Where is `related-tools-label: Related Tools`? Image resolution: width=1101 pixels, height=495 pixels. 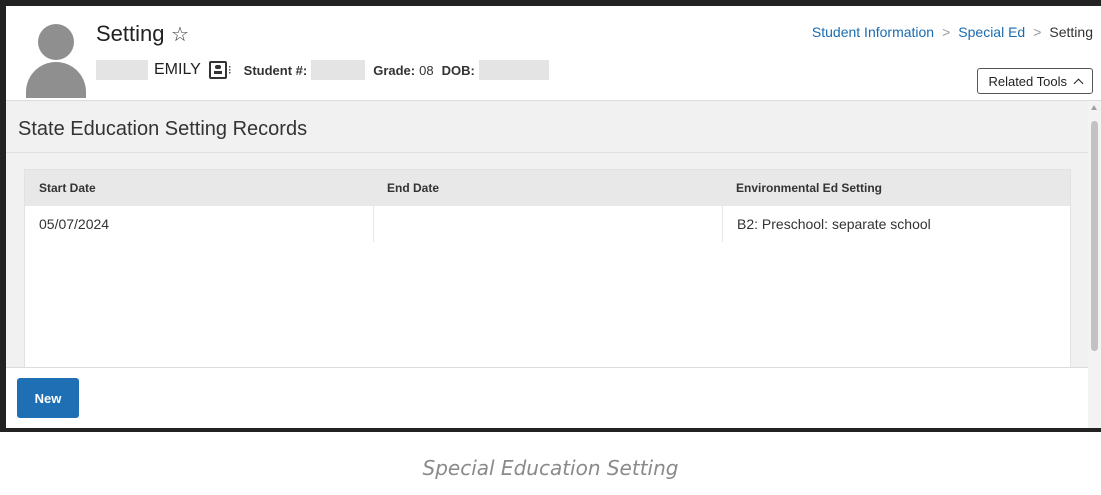 related-tools-label: Related Tools is located at coordinates (1027, 81).